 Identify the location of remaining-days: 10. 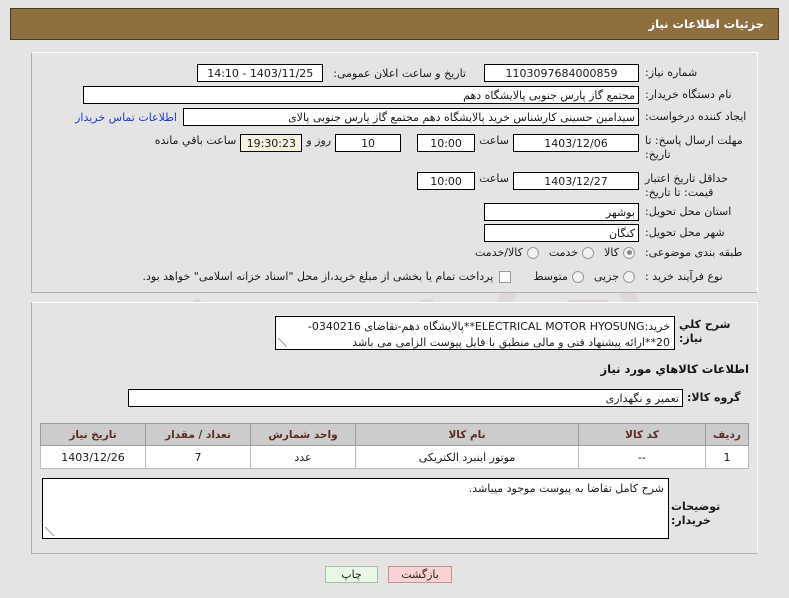
(368, 143).